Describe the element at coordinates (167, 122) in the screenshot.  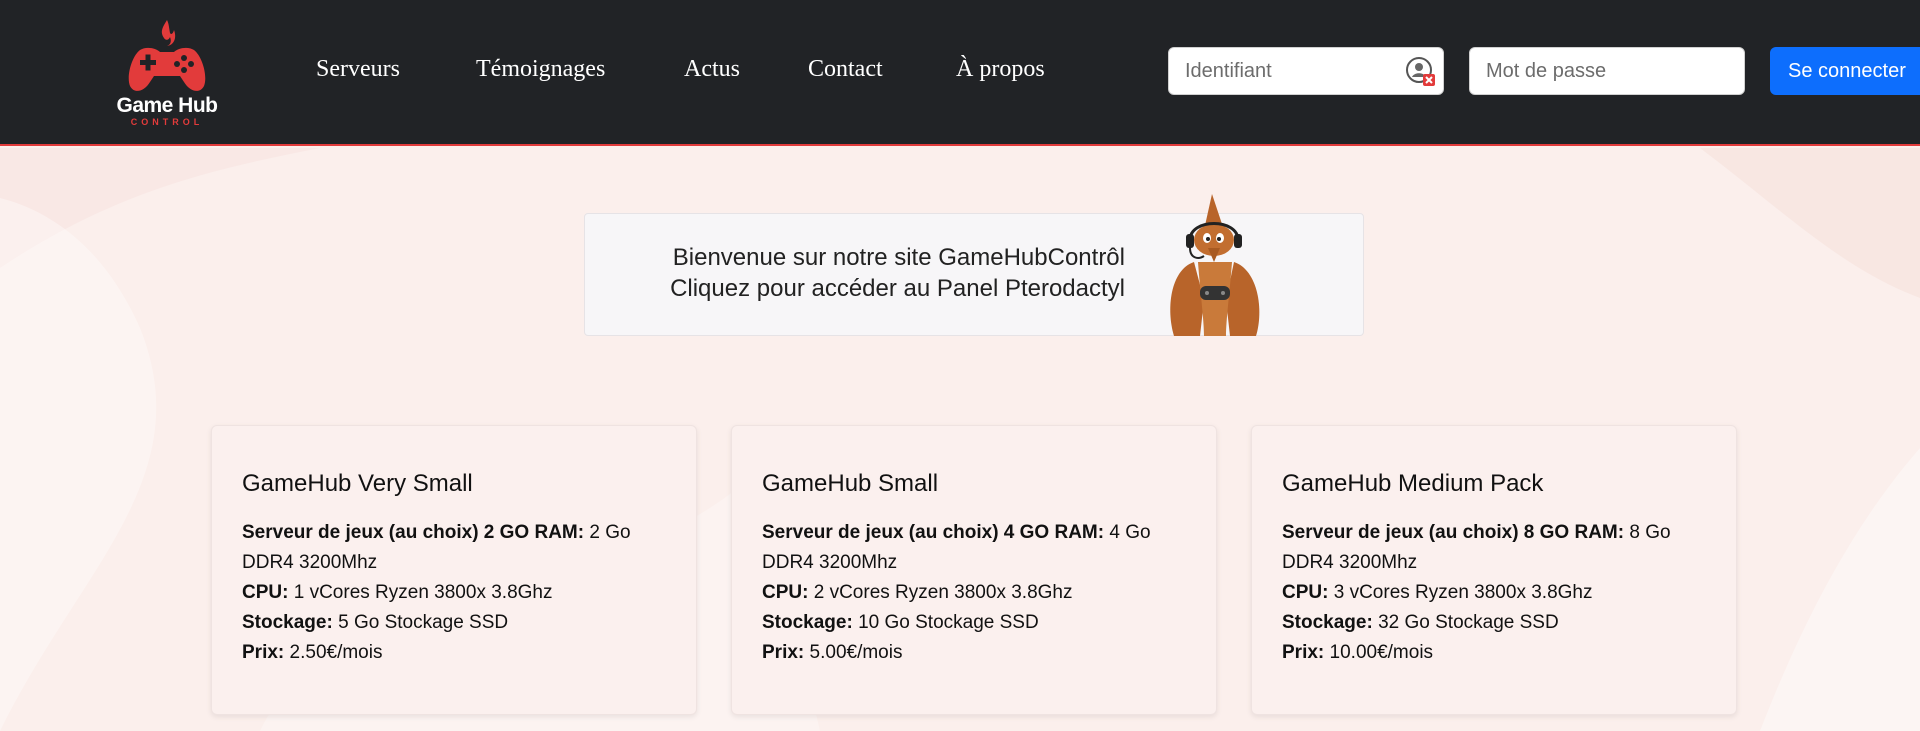
I see `brand-subtitle: CONTROL` at that location.